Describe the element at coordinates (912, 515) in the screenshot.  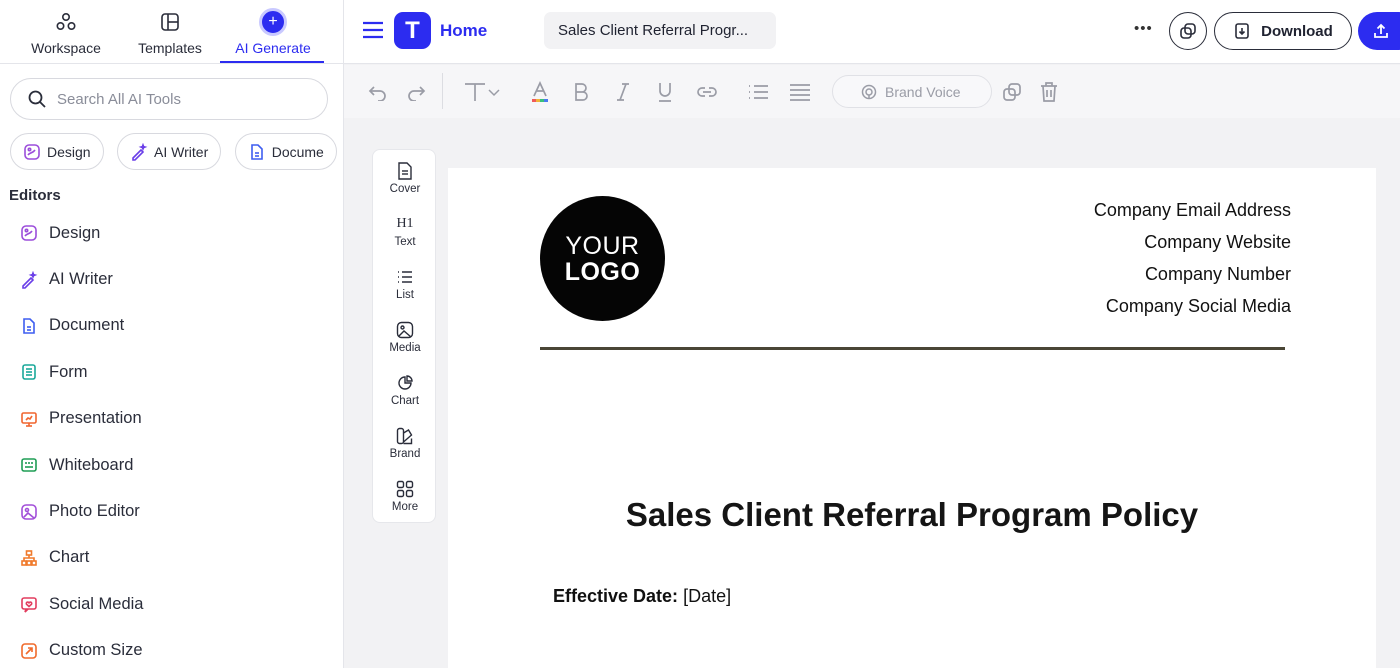
I see `document-heading: Sales Client Referral Program Policy` at that location.